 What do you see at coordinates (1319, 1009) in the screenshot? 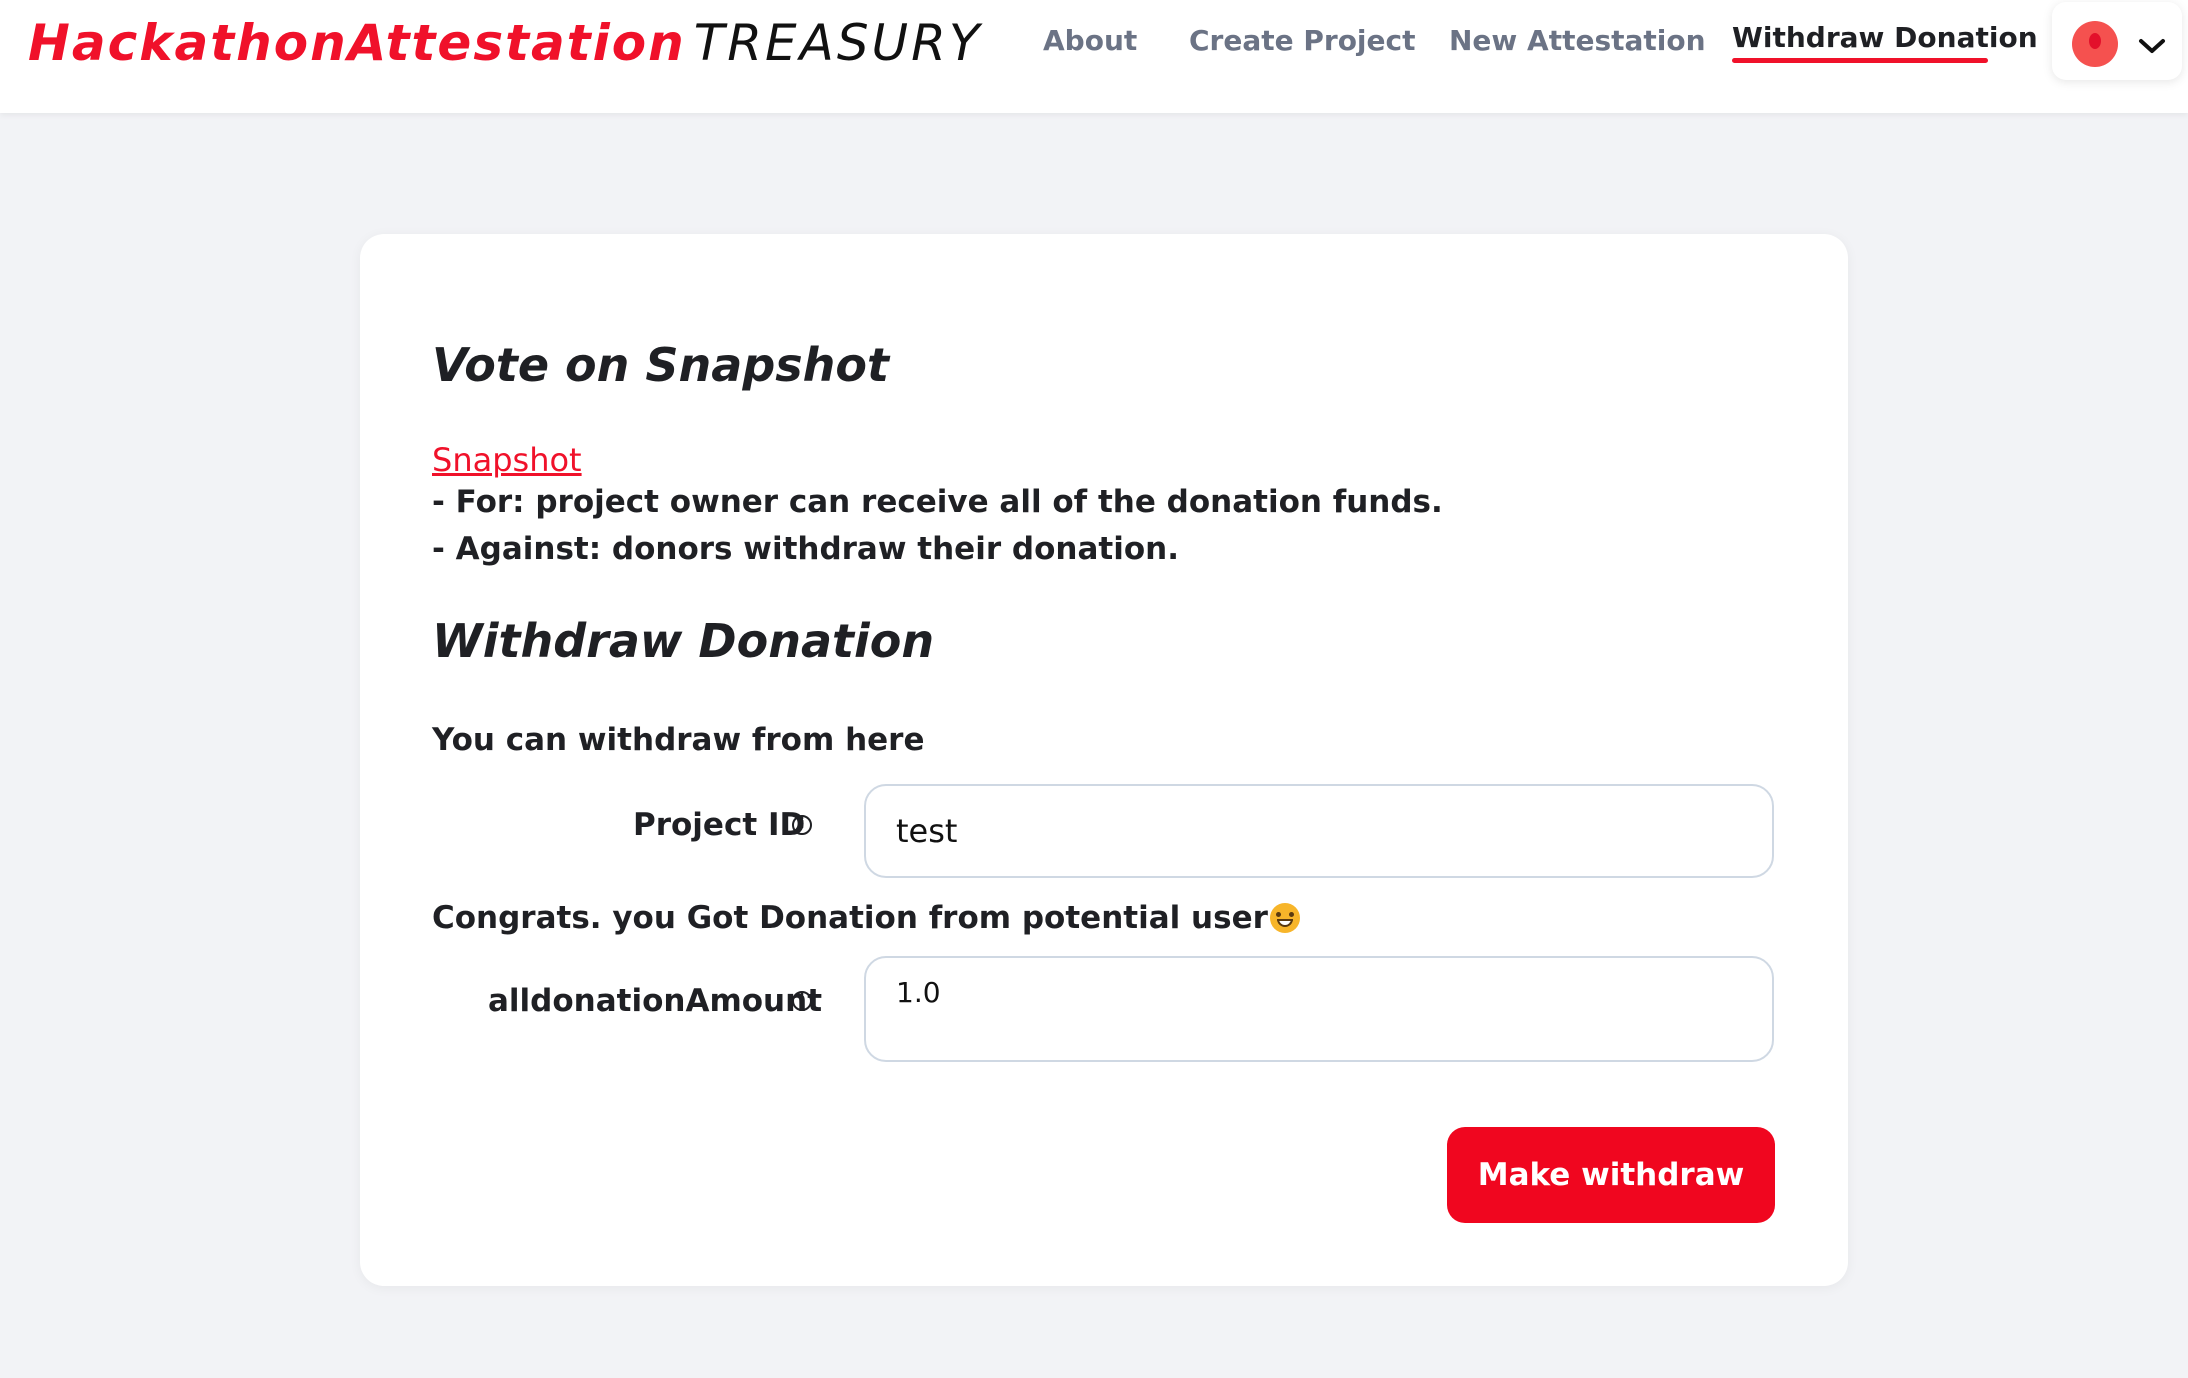
I see `donation-amount-field: 1.0` at bounding box center [1319, 1009].